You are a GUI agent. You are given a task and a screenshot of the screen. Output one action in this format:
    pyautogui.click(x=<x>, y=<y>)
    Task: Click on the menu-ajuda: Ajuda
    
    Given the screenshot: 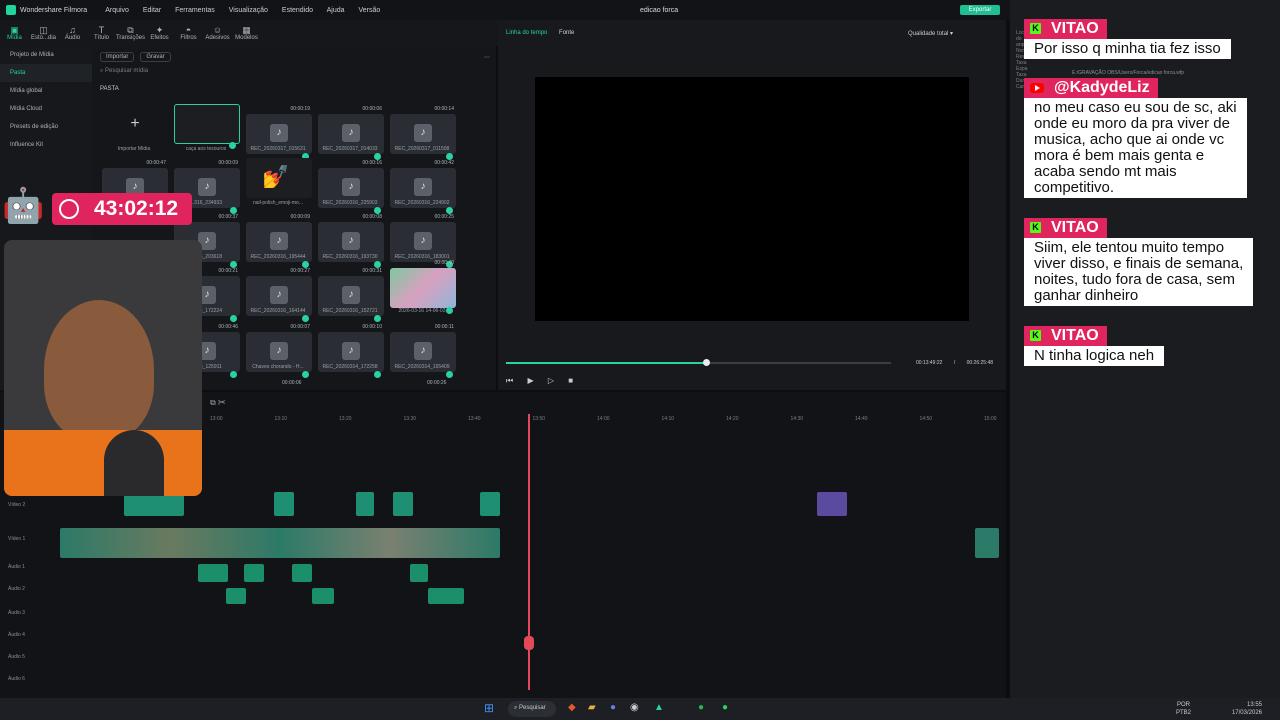 What is the action you would take?
    pyautogui.click(x=336, y=10)
    